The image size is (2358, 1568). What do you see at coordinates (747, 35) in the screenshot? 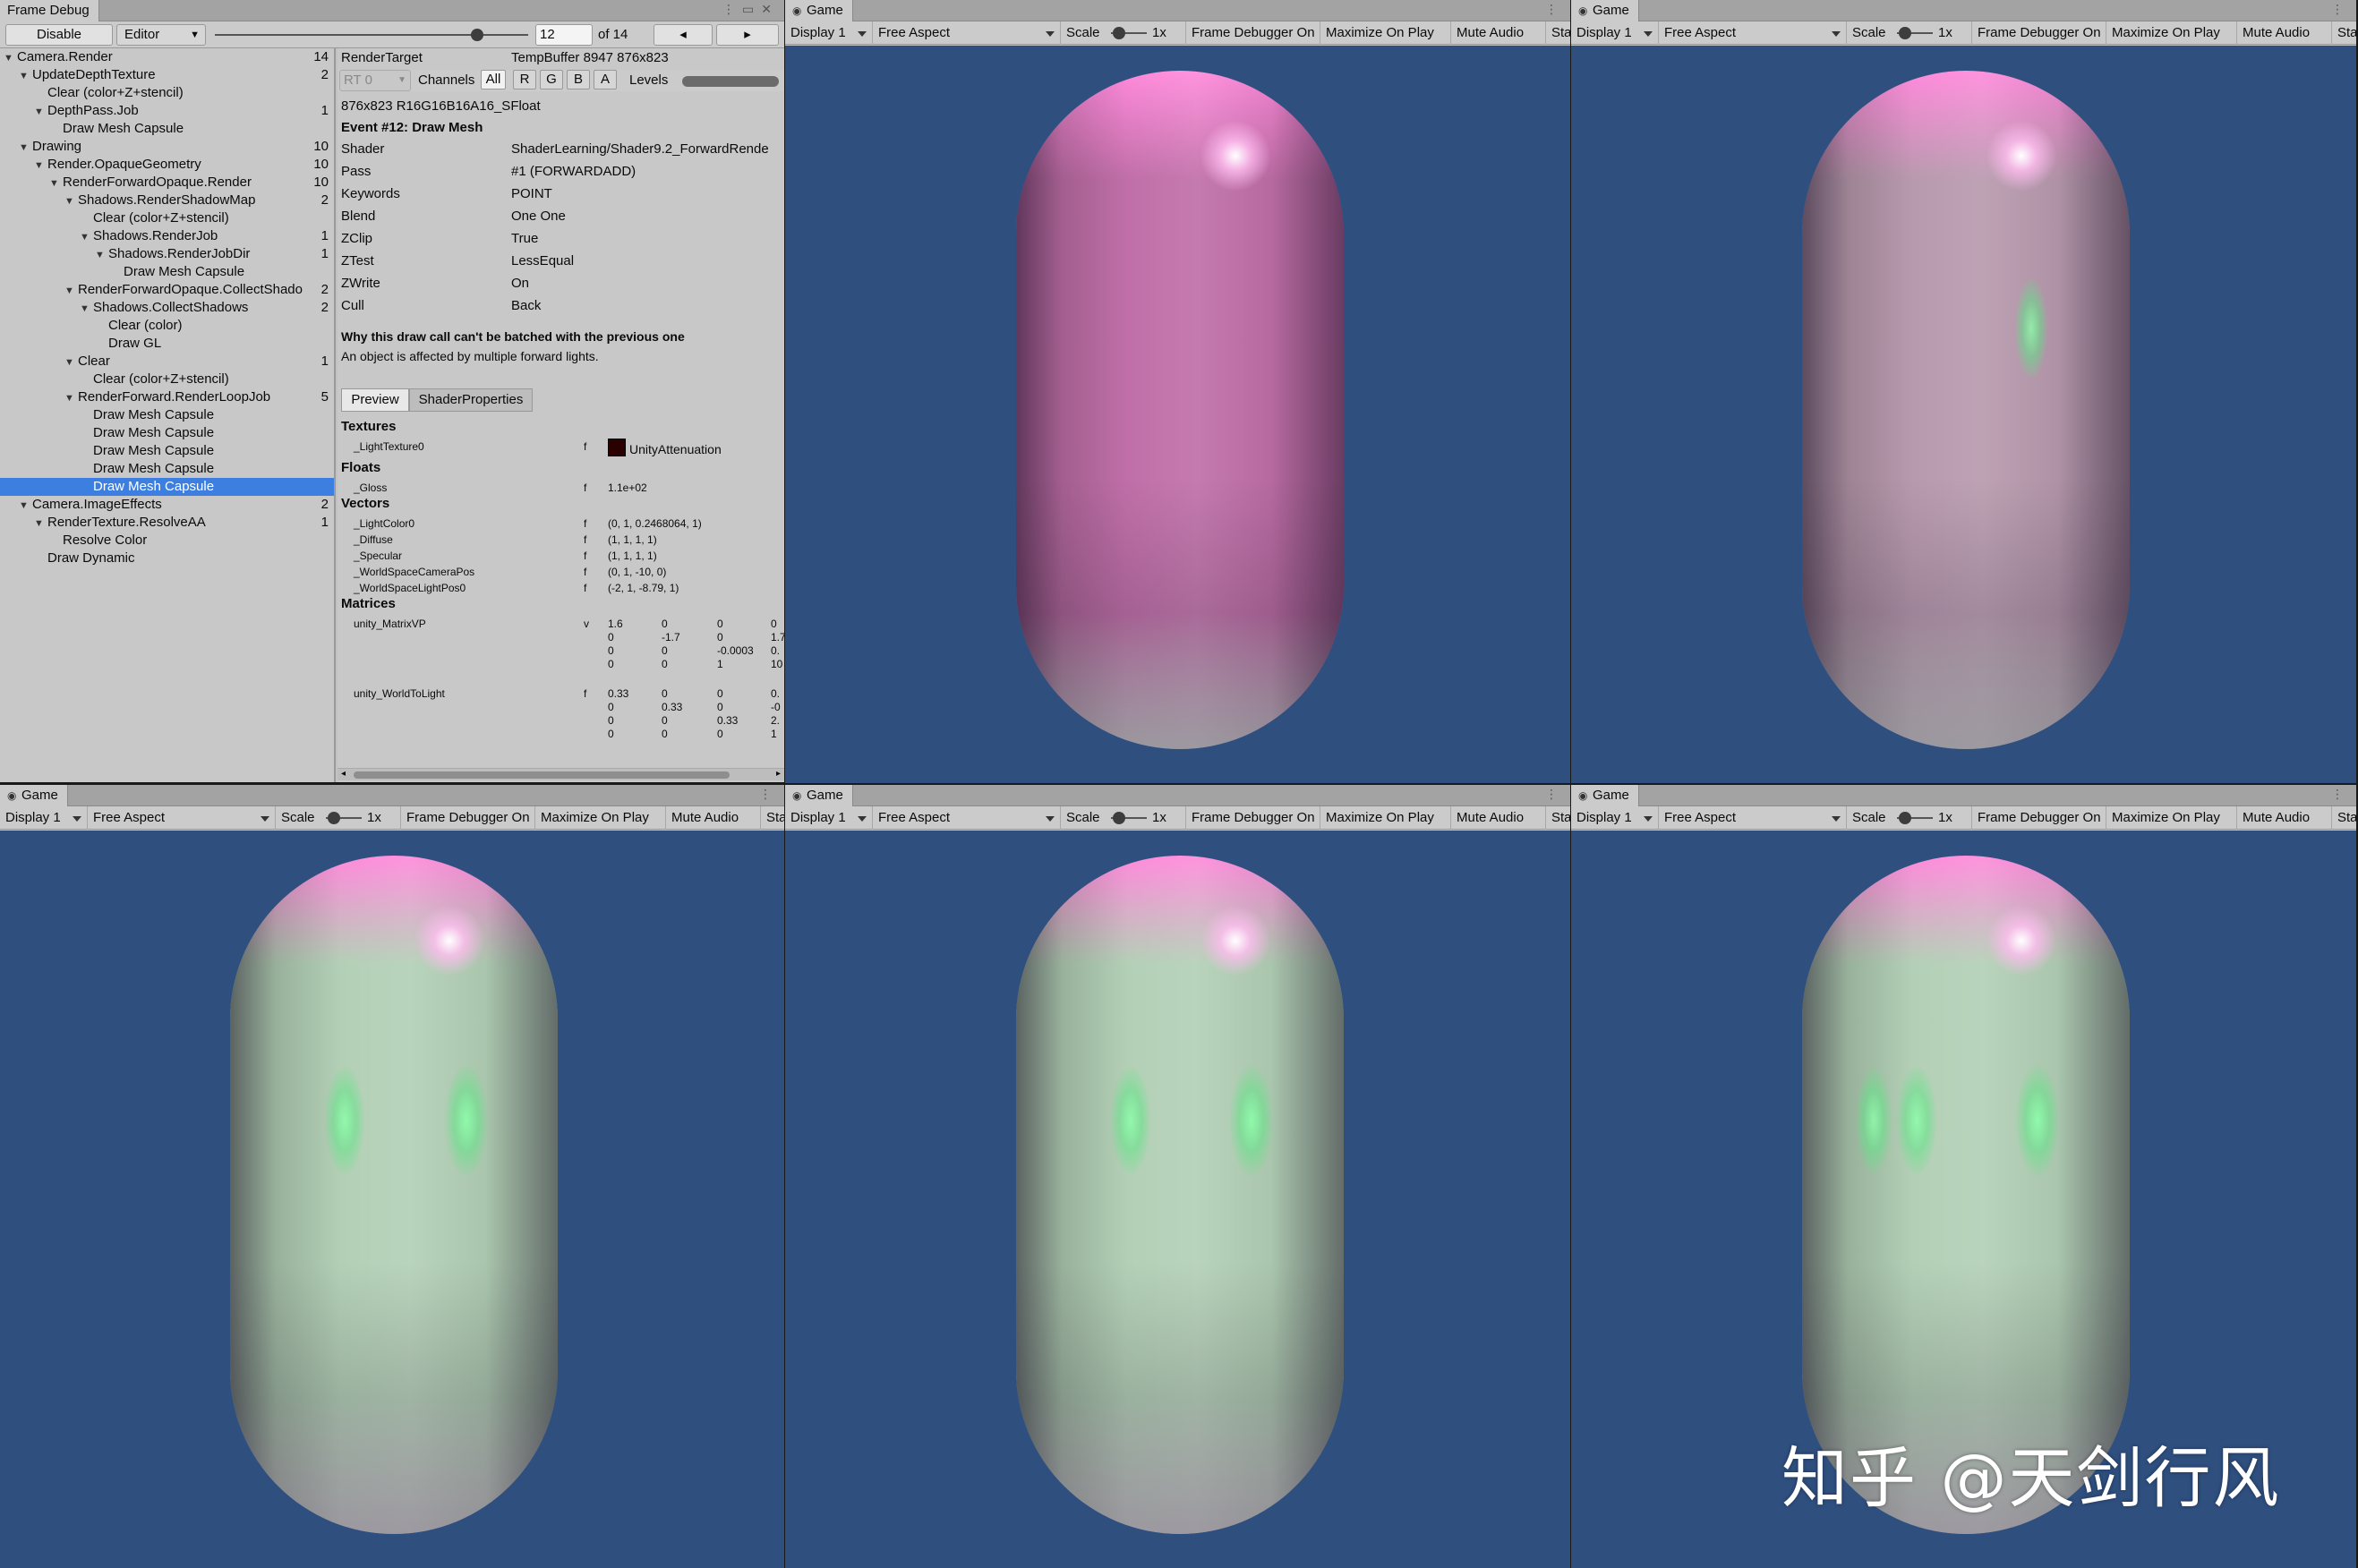
I see `next-event-button: ▸` at bounding box center [747, 35].